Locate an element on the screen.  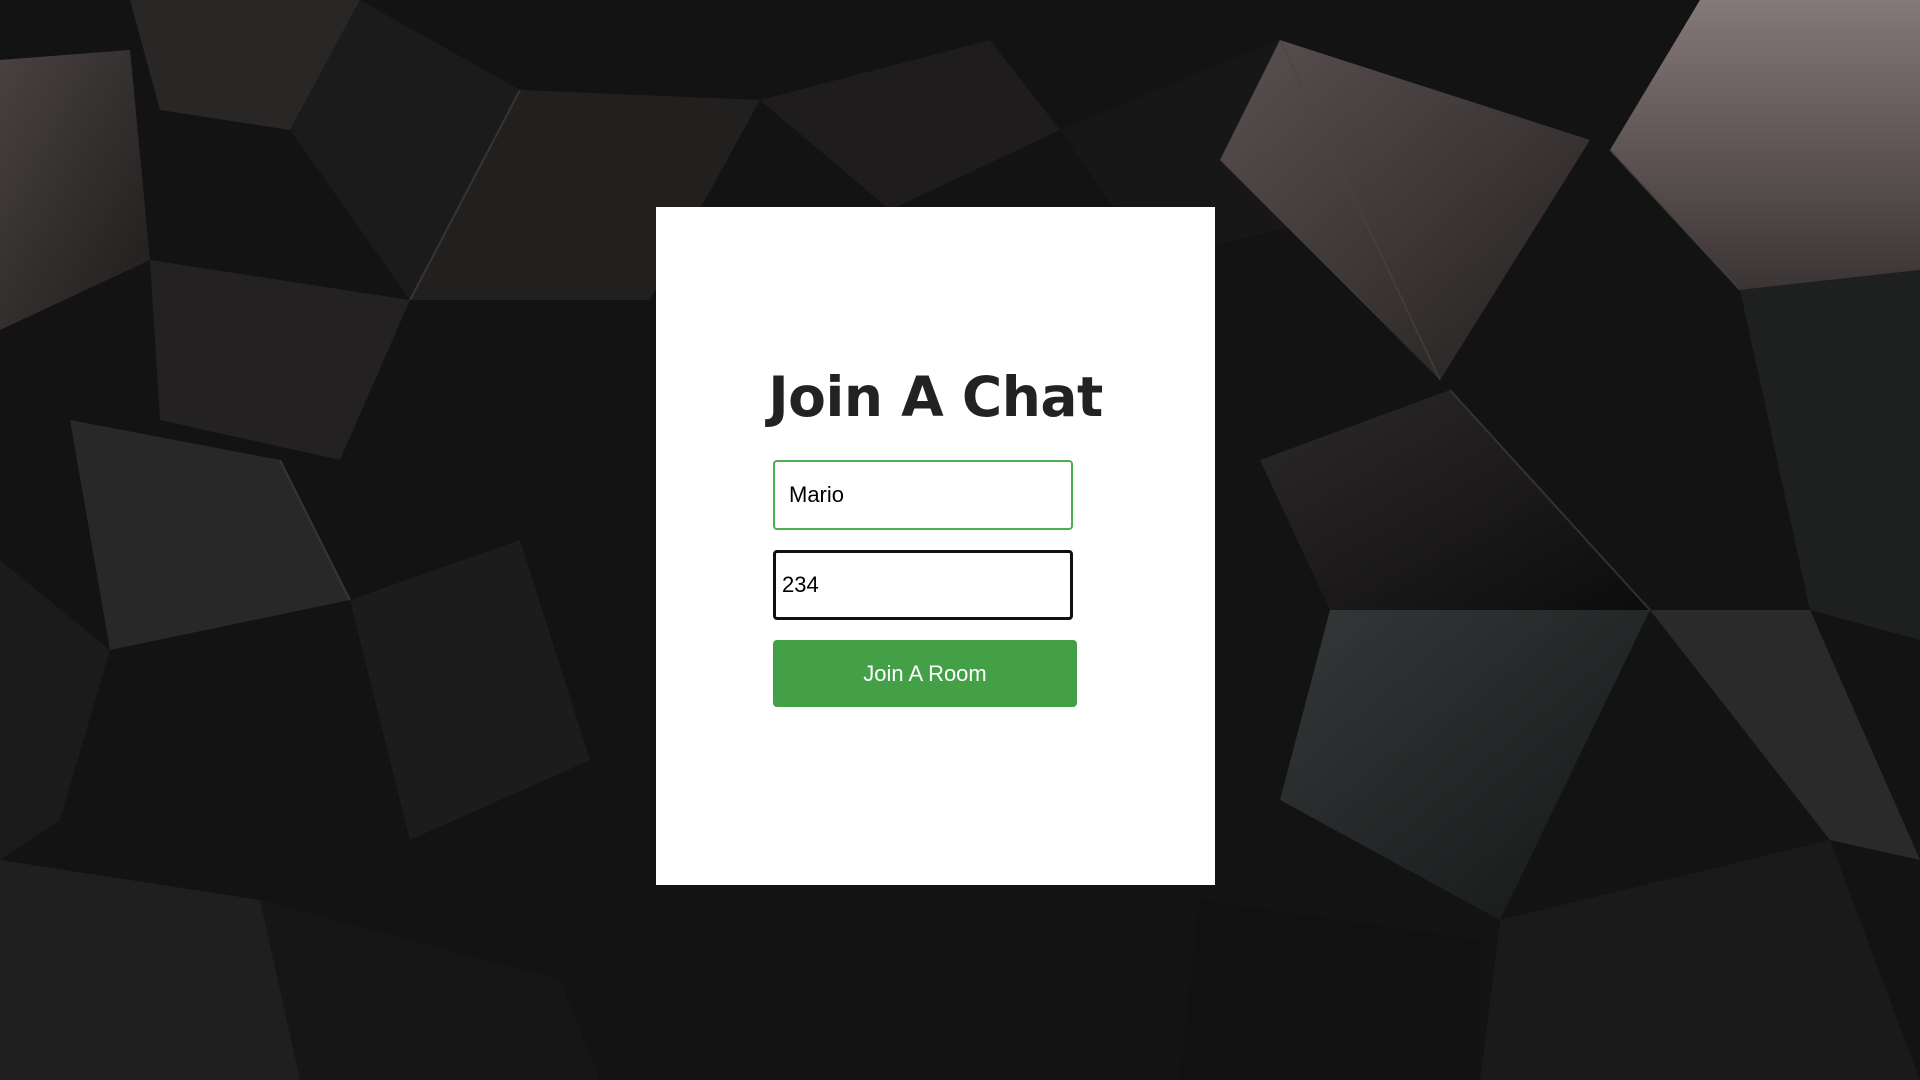
name-input is located at coordinates (923, 495).